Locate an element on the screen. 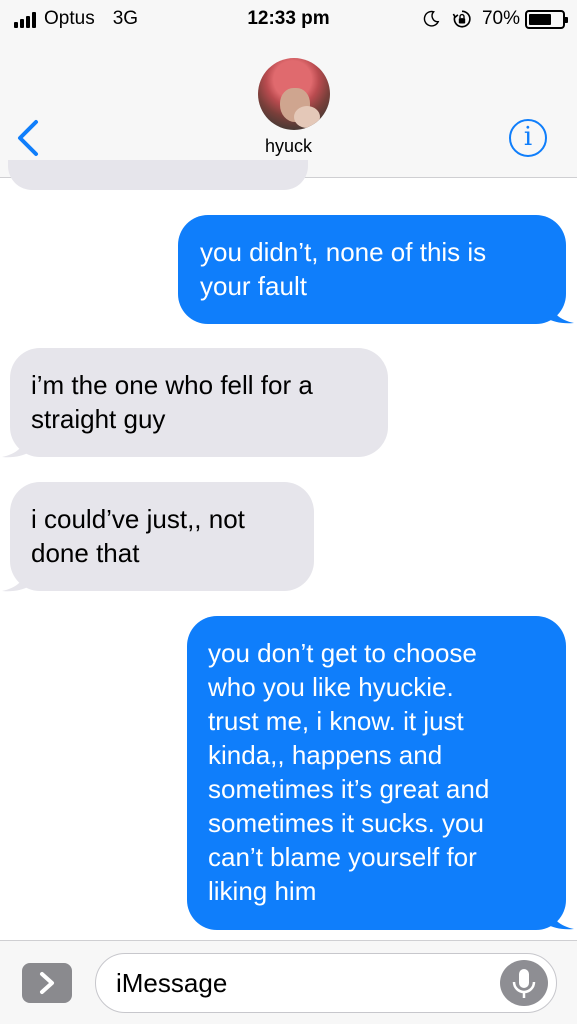 The width and height of the screenshot is (577, 1024). outgoing-message-bubble: you didn’t, none of this is your fault is located at coordinates (372, 269).